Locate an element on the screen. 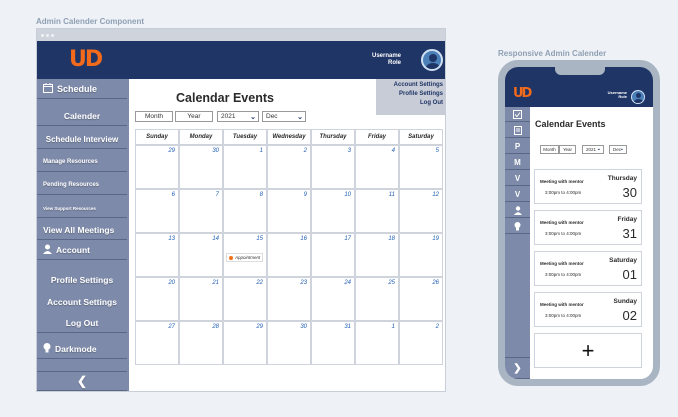 The height and width of the screenshot is (417, 678). calendar-day-cell: 9 is located at coordinates (289, 211).